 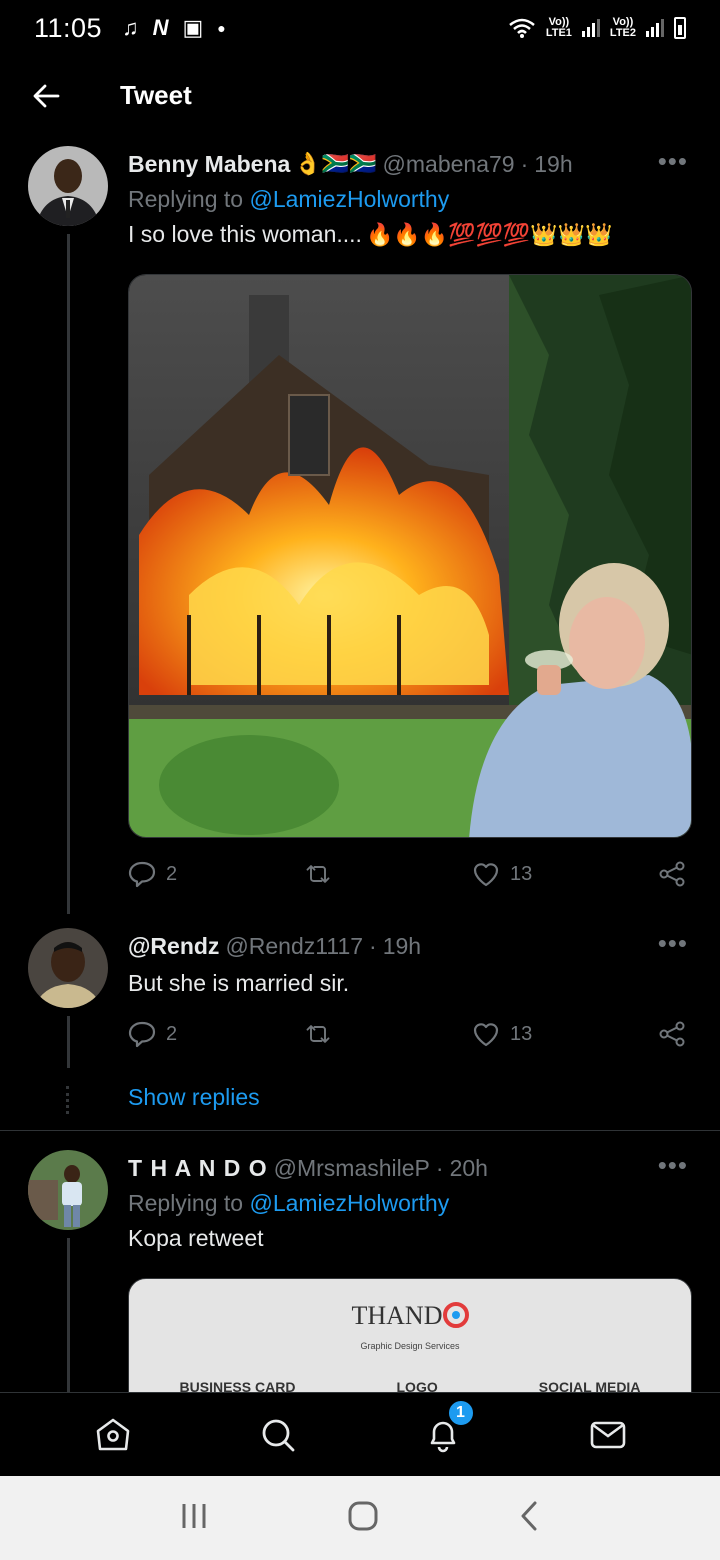 I want to click on home-circle-icon, so click(x=363, y=1515).